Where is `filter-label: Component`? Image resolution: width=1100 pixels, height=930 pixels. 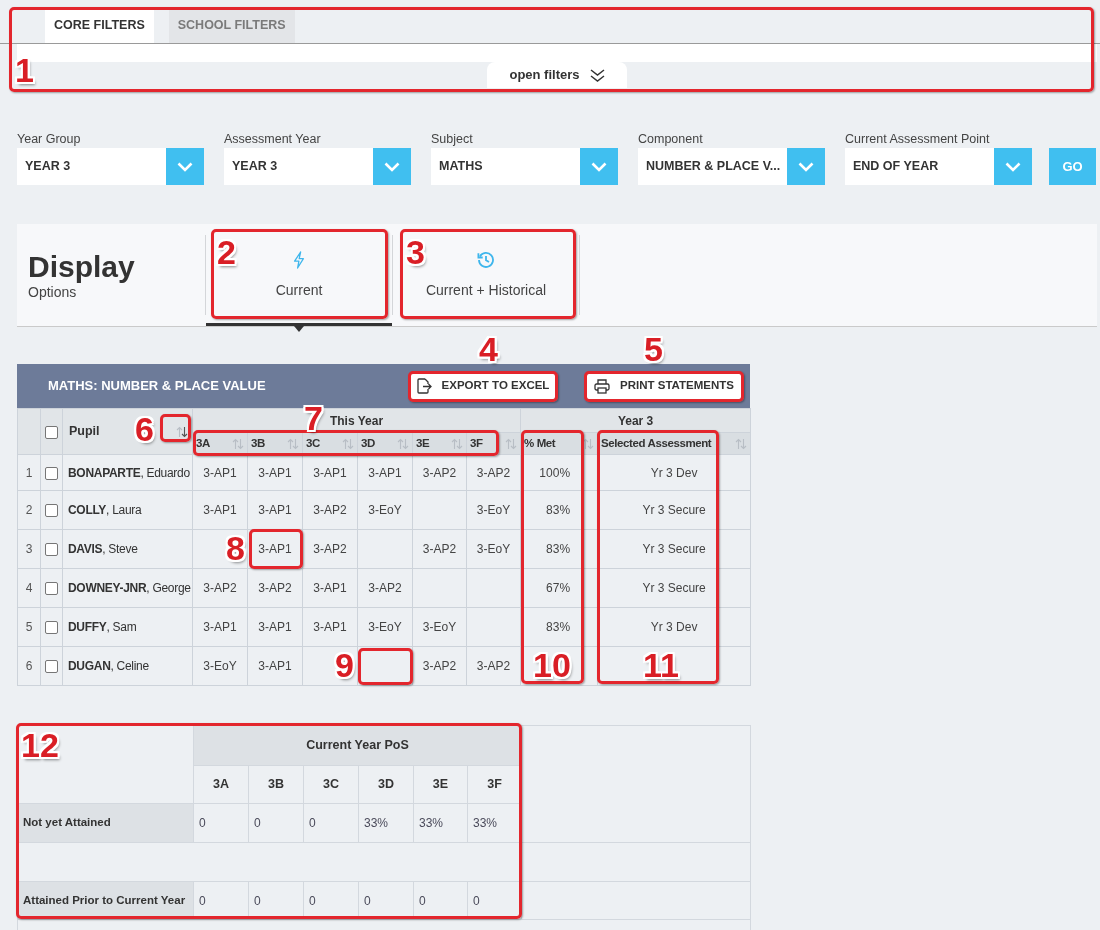
filter-label: Component is located at coordinates (670, 139).